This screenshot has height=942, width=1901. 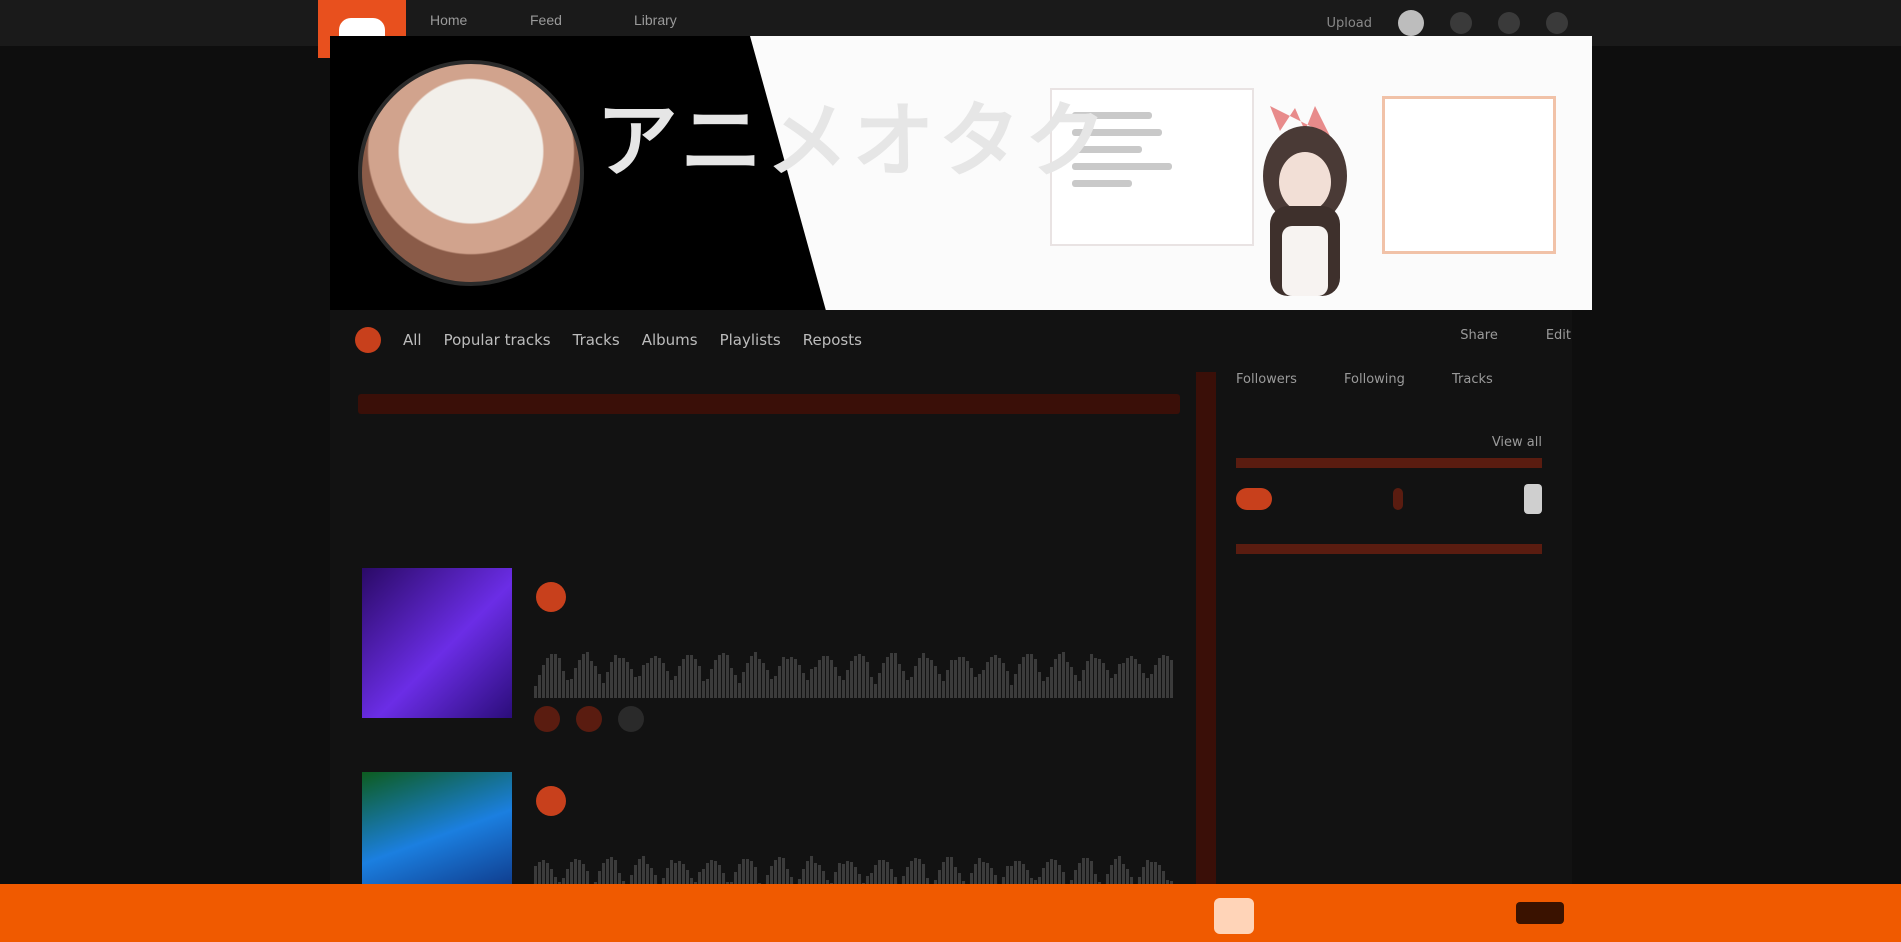 I want to click on tab-popular-tracks: Popular tracks, so click(x=497, y=340).